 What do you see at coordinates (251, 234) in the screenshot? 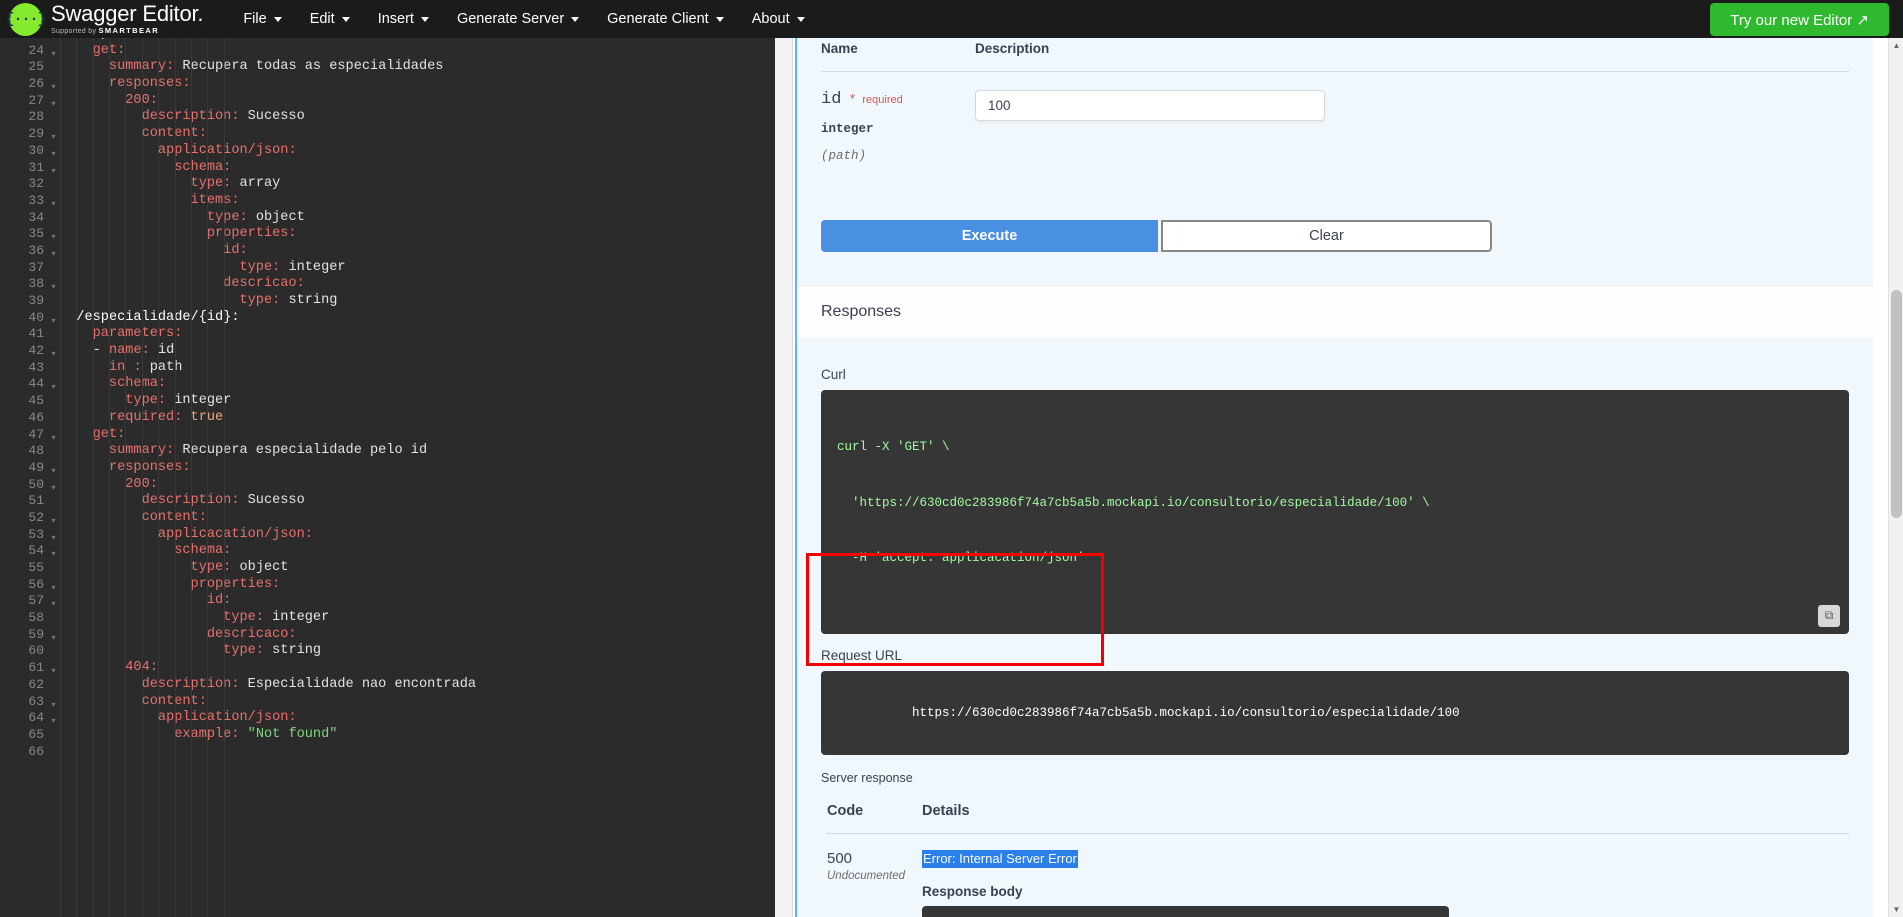
I see `code-text: properties:` at bounding box center [251, 234].